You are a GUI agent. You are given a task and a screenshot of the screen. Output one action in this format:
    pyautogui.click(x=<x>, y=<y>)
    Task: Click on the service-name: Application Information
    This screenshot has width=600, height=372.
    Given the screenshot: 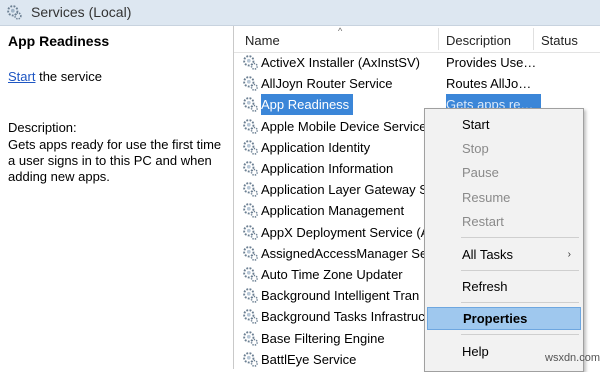 What is the action you would take?
    pyautogui.click(x=327, y=168)
    